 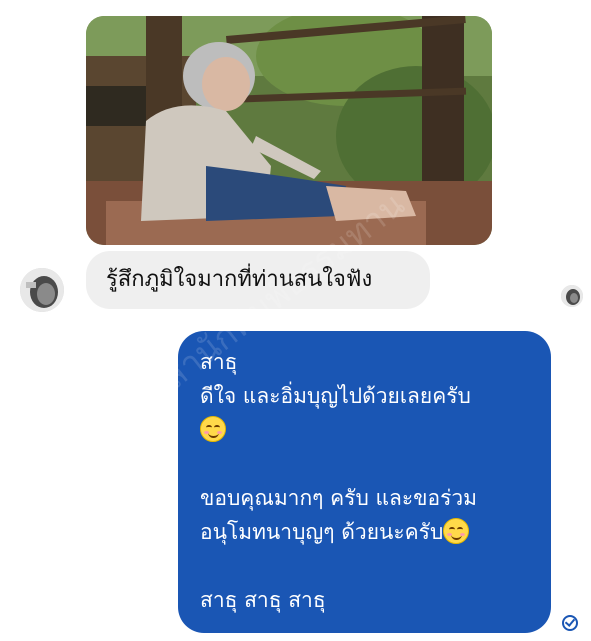 I want to click on read-receipt-avatar, so click(x=572, y=296).